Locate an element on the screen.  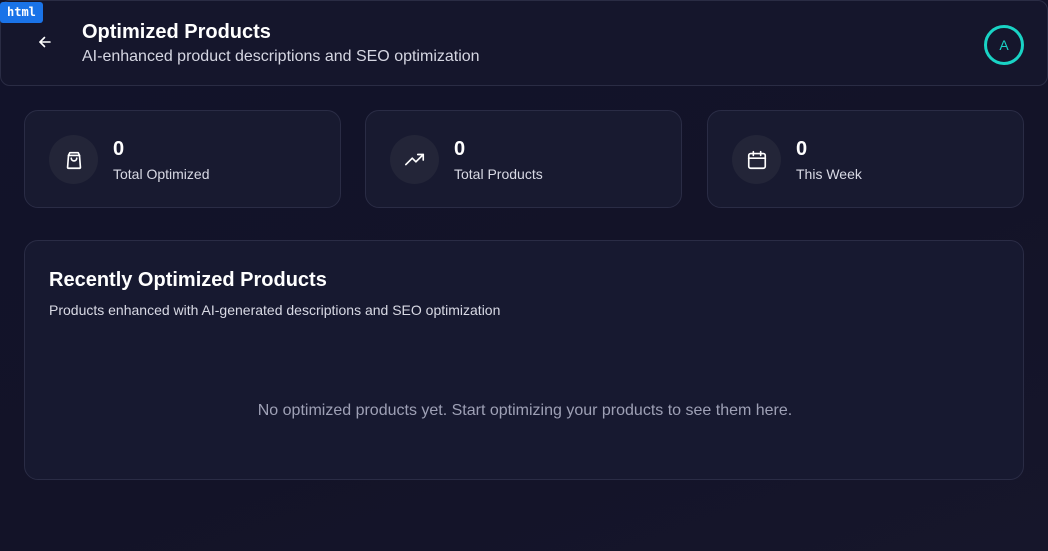
stat-label: Total Products is located at coordinates (498, 174).